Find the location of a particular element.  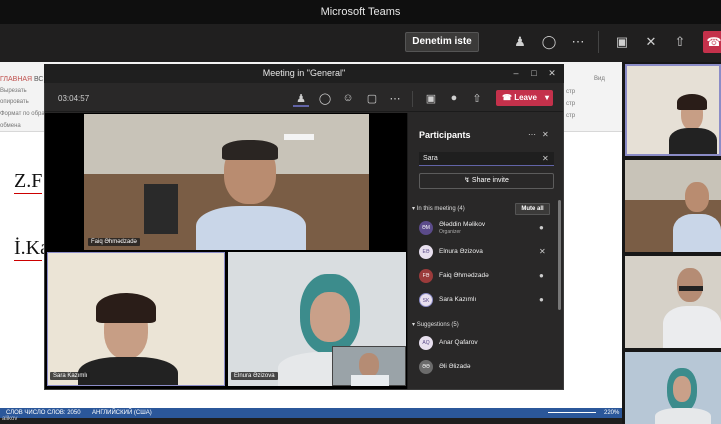

reactions-icon: ☺ is located at coordinates (348, 98).